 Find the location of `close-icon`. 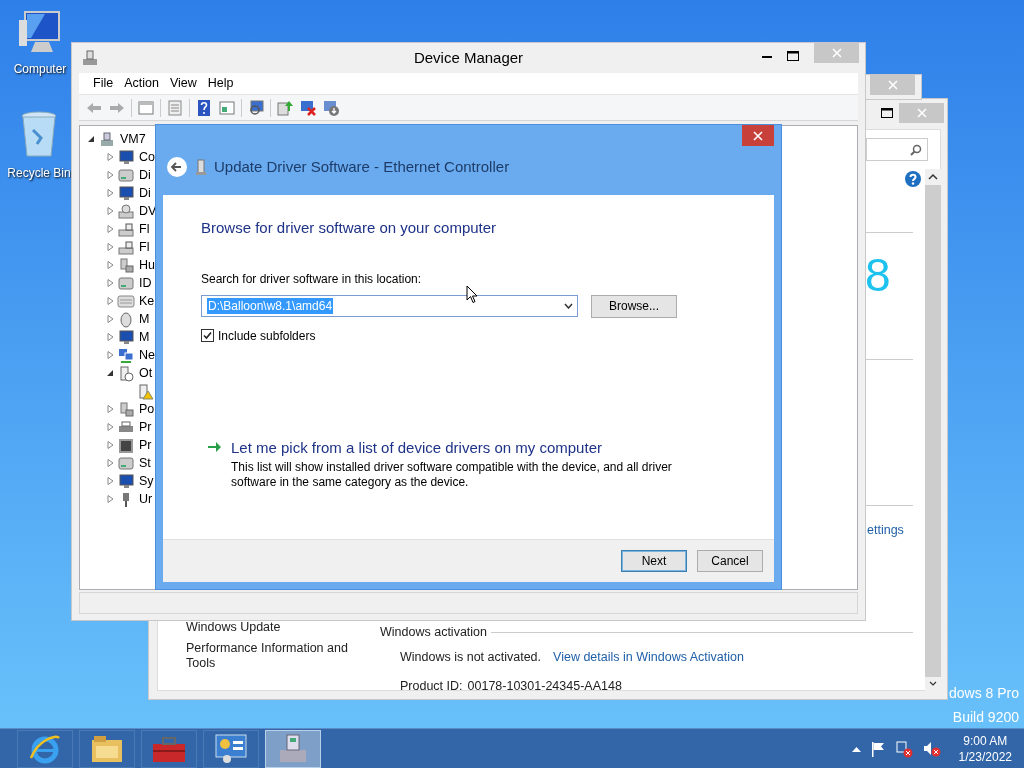

close-icon is located at coordinates (758, 135).